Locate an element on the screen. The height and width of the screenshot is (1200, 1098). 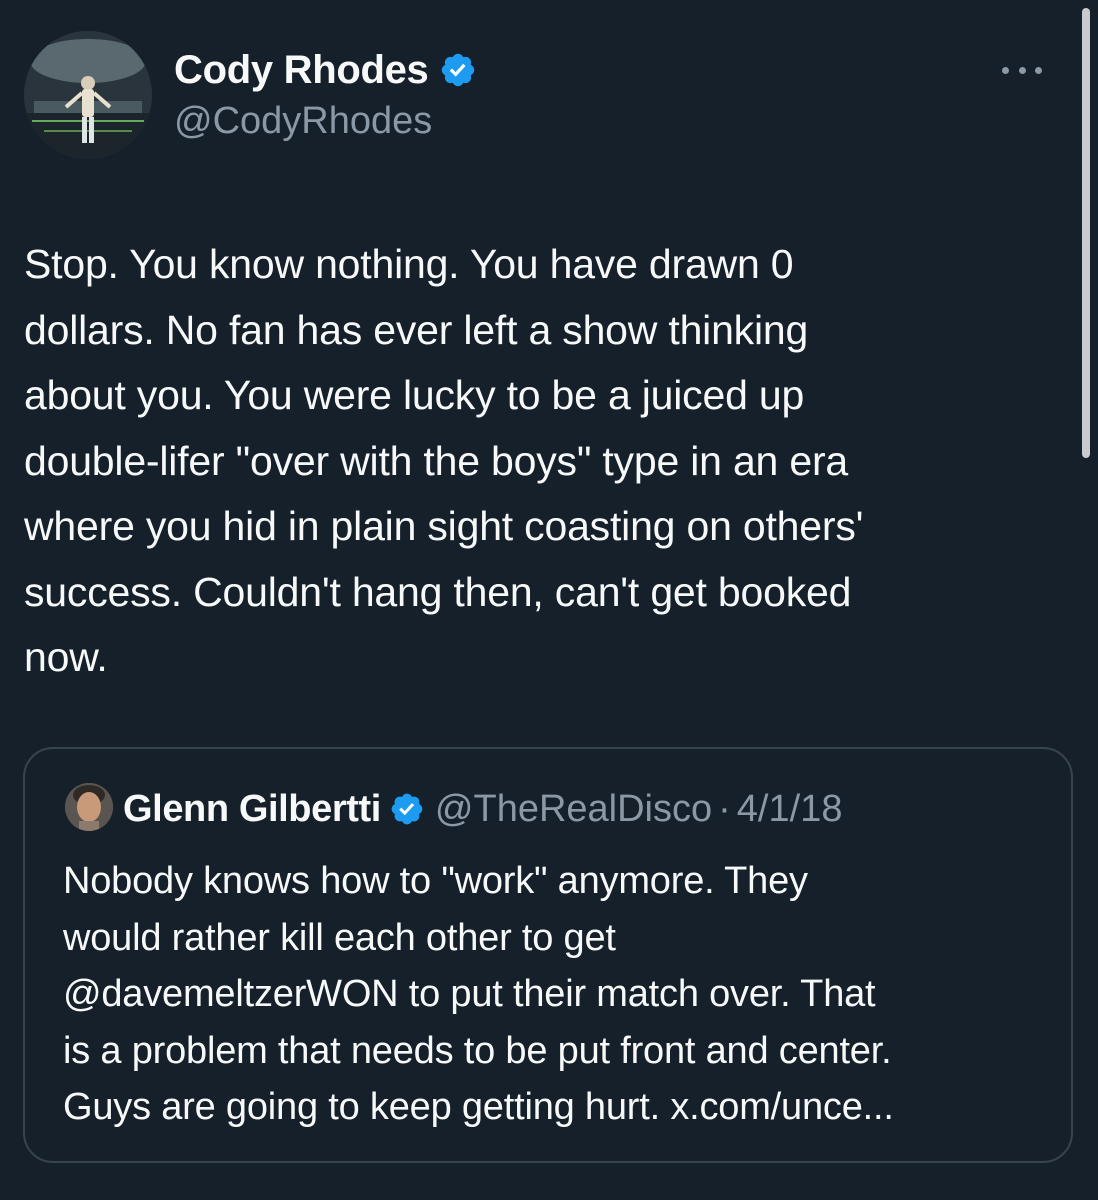
quoted-author-row: Glenn Gilbertti @TheRealDisco · 4/1/18 is located at coordinates (482, 809).